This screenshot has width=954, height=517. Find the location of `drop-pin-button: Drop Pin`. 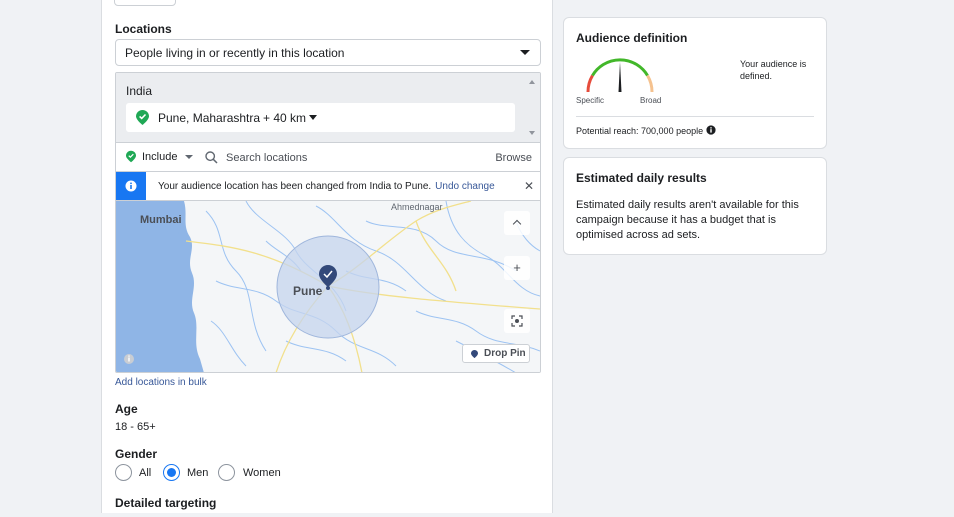

drop-pin-button: Drop Pin is located at coordinates (496, 353).